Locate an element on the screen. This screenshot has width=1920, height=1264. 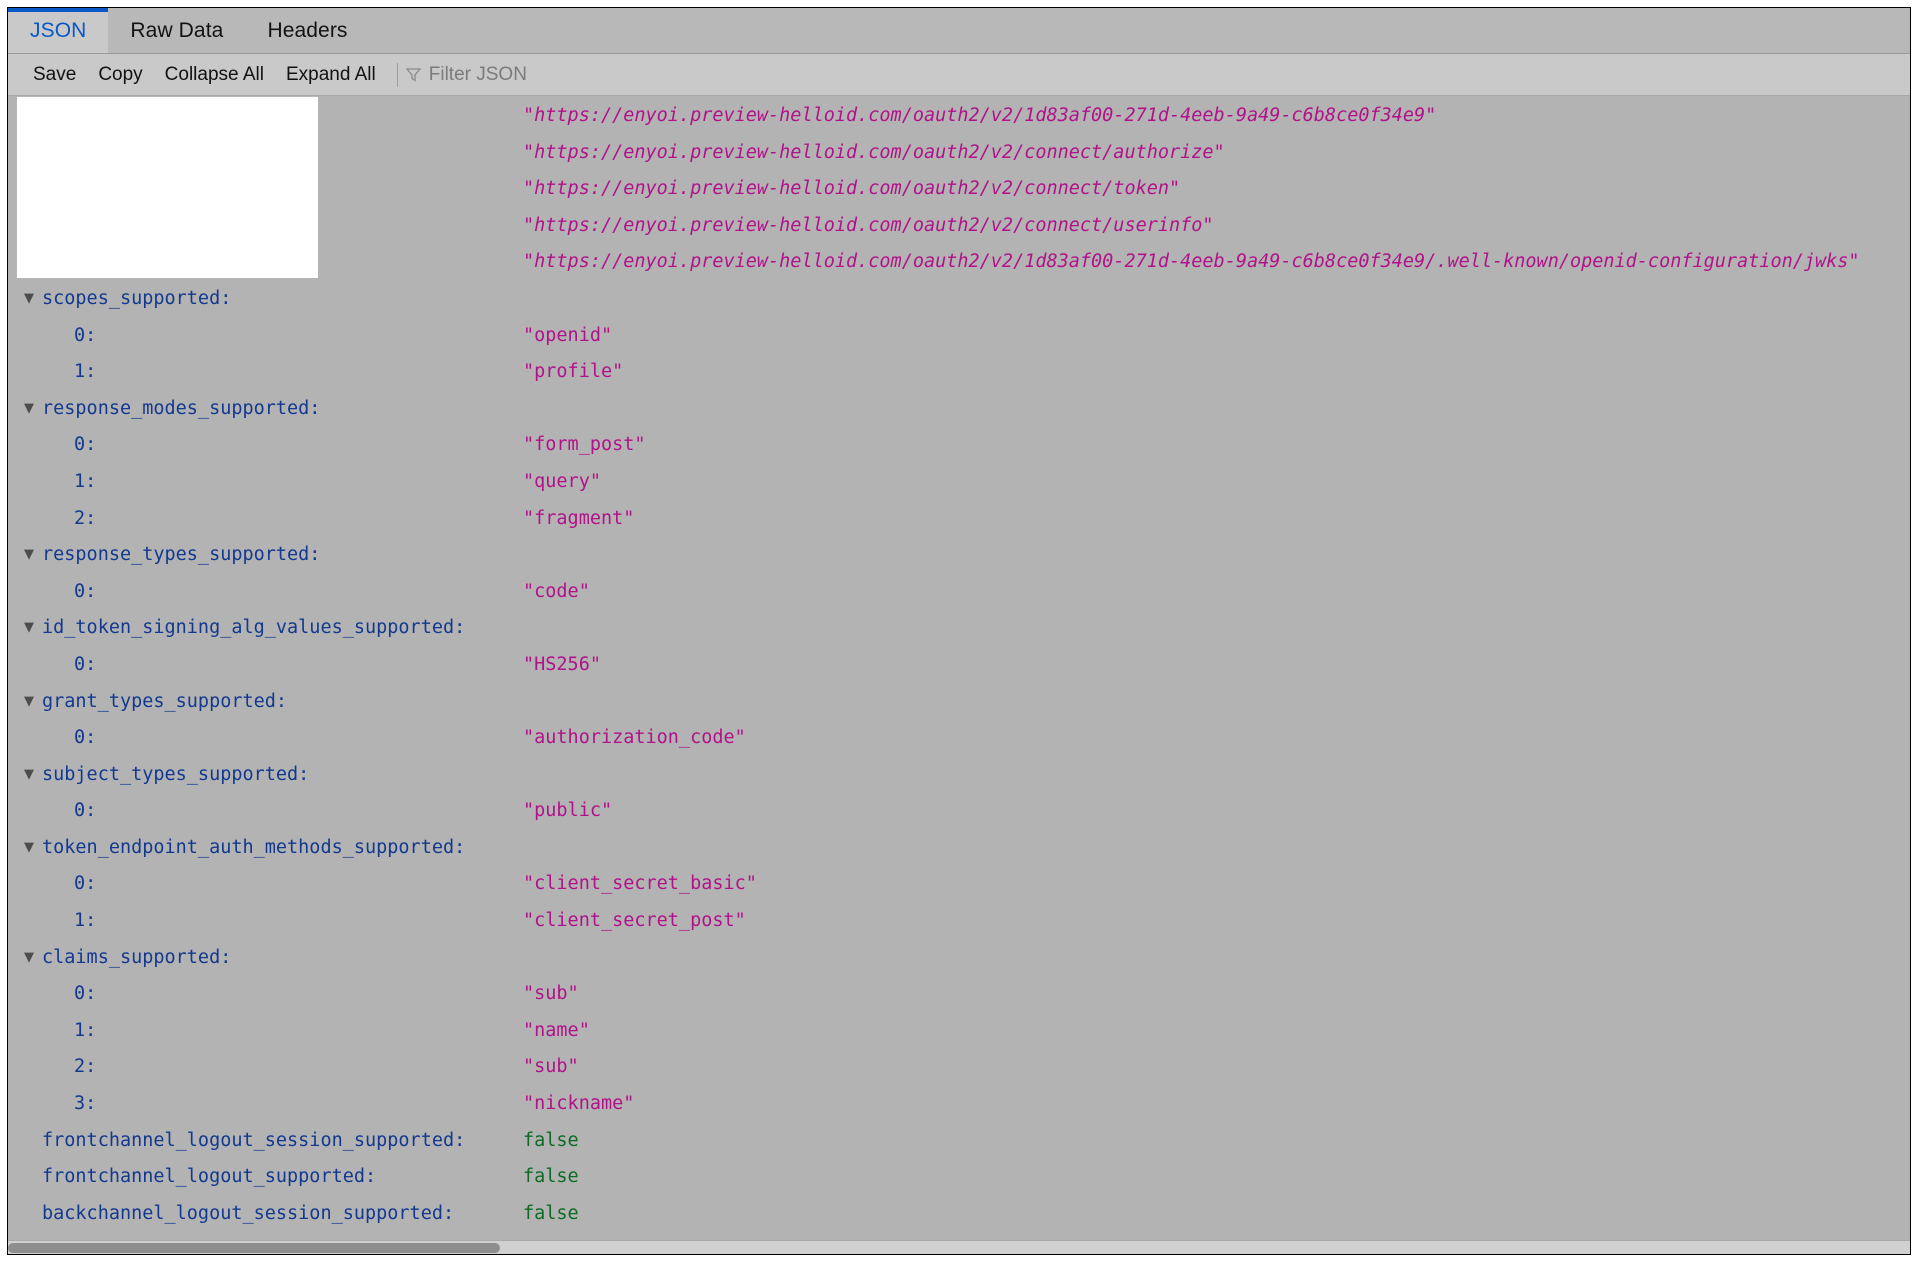
json-row: frontchannel_logout_supported: false is located at coordinates (959, 1177).